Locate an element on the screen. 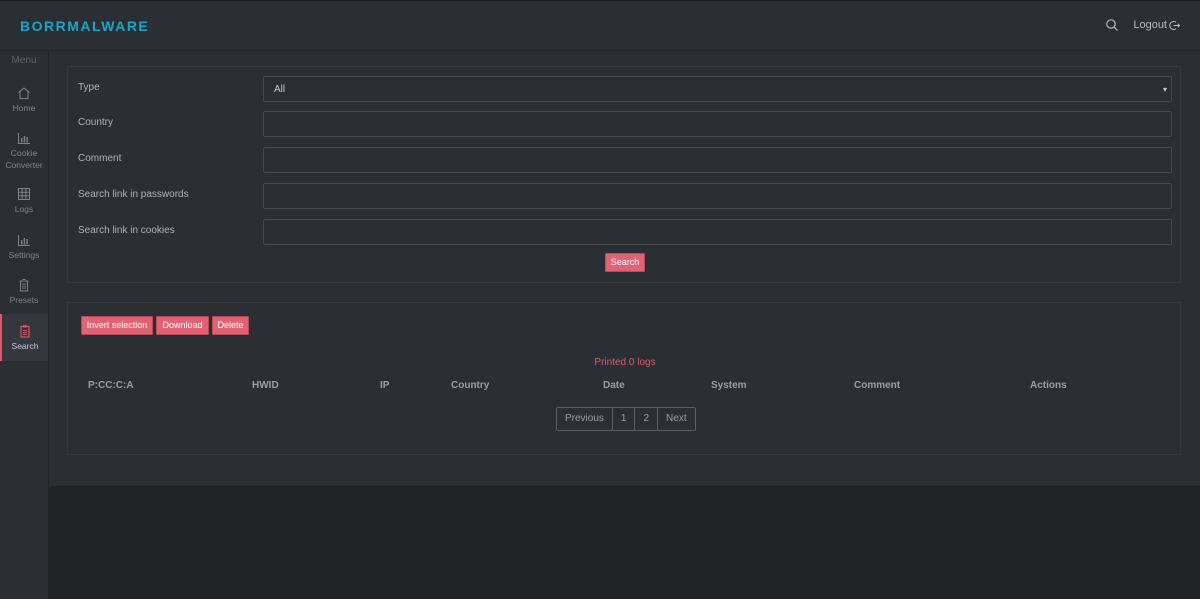 Image resolution: width=1200 pixels, height=599 pixels. logout-link: Logout is located at coordinates (1156, 25).